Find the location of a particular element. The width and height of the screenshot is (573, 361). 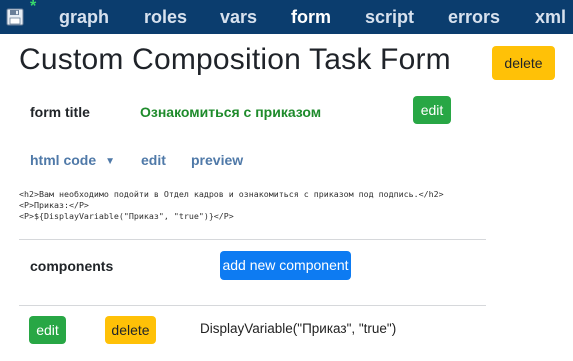

nav-tab-errors: errors is located at coordinates (474, 17).